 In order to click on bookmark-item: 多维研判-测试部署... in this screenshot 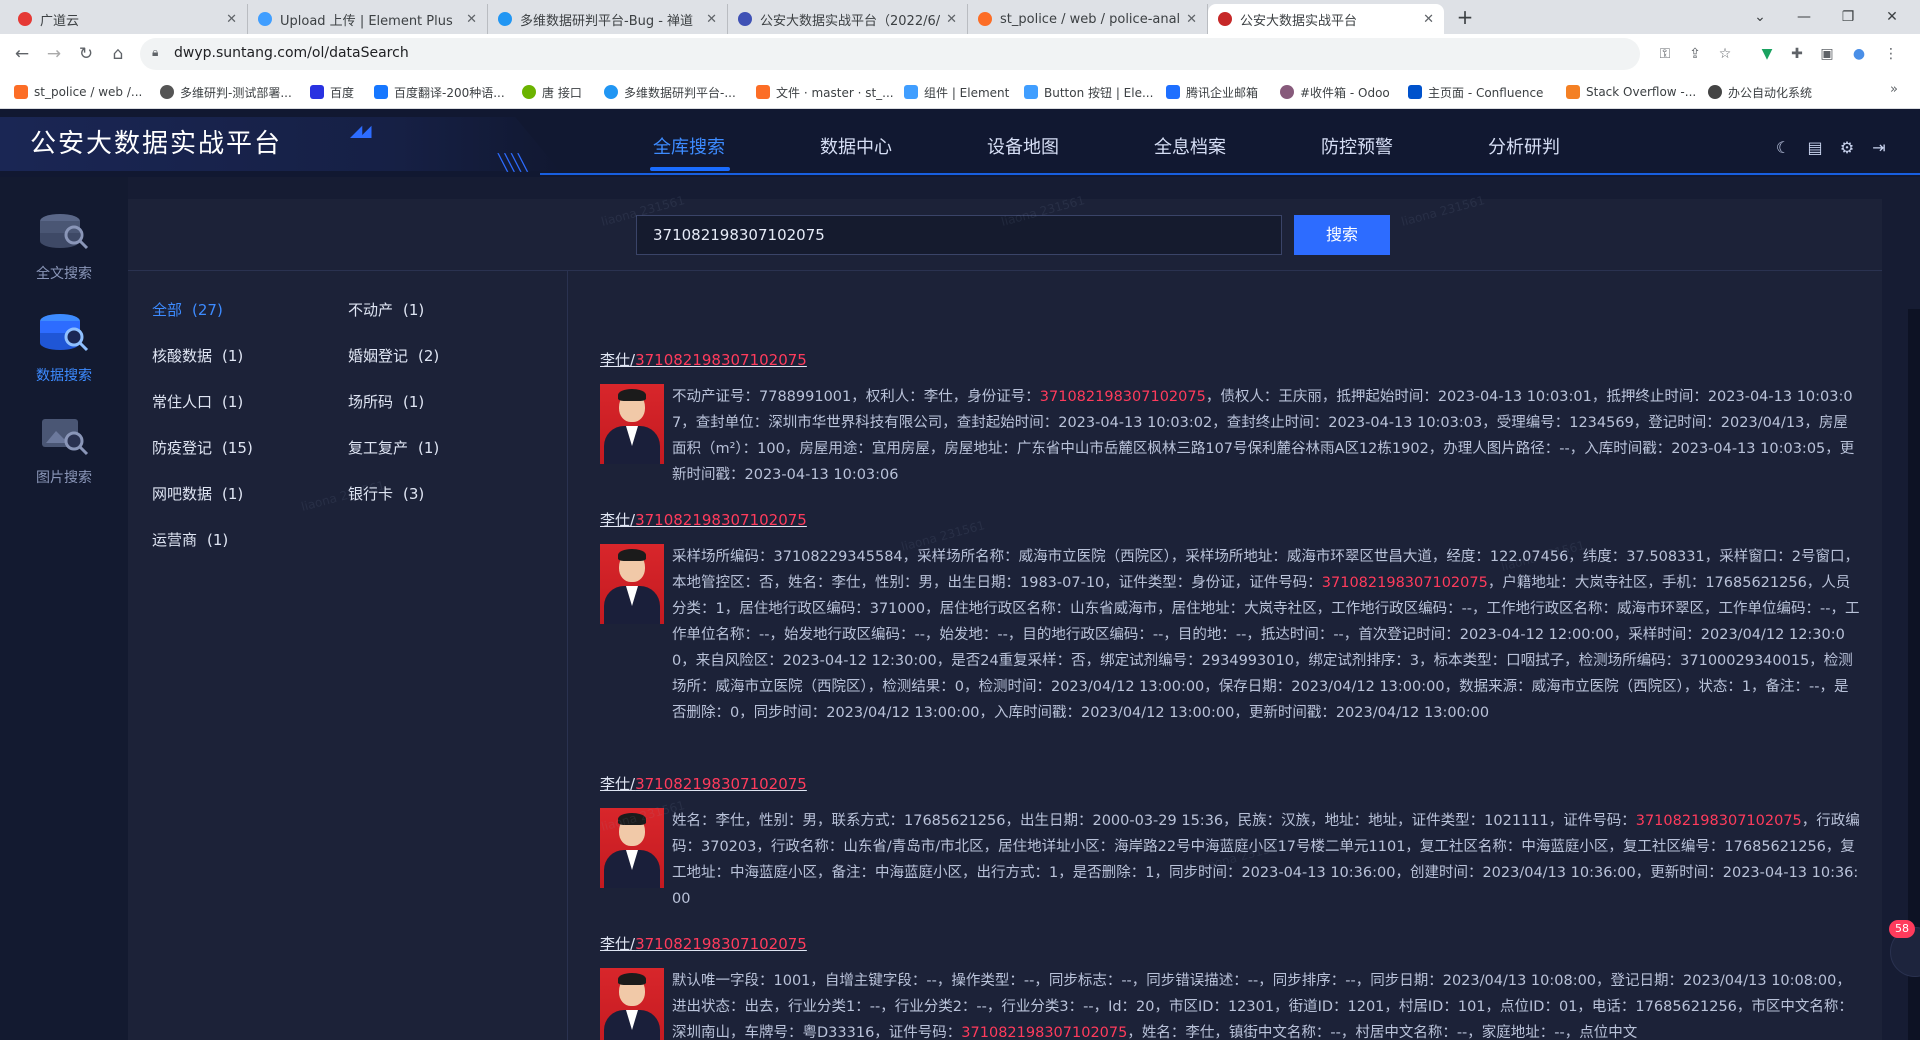, I will do `click(226, 92)`.